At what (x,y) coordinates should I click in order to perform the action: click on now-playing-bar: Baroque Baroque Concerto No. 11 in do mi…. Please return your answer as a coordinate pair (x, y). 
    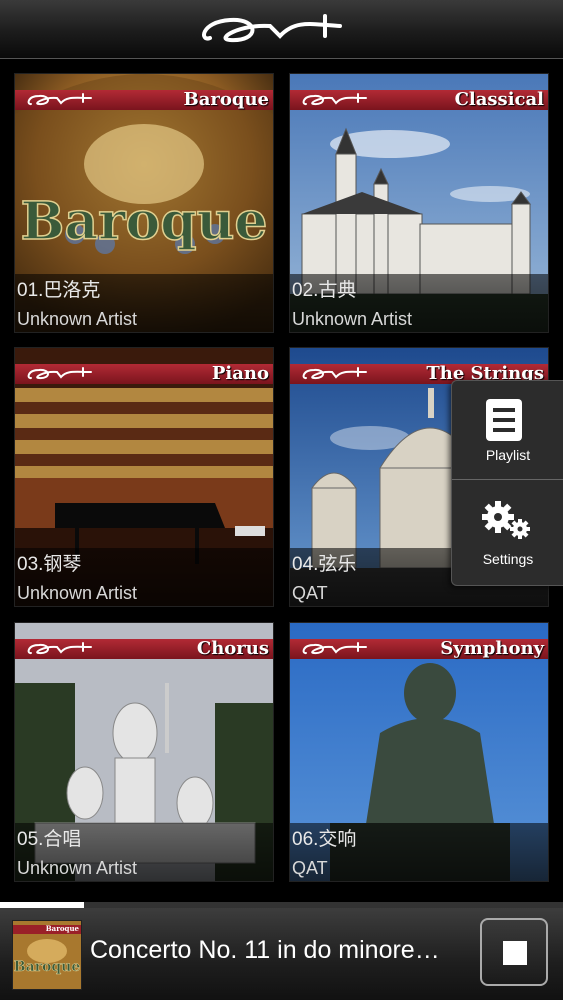
    Looking at the image, I should click on (281, 954).